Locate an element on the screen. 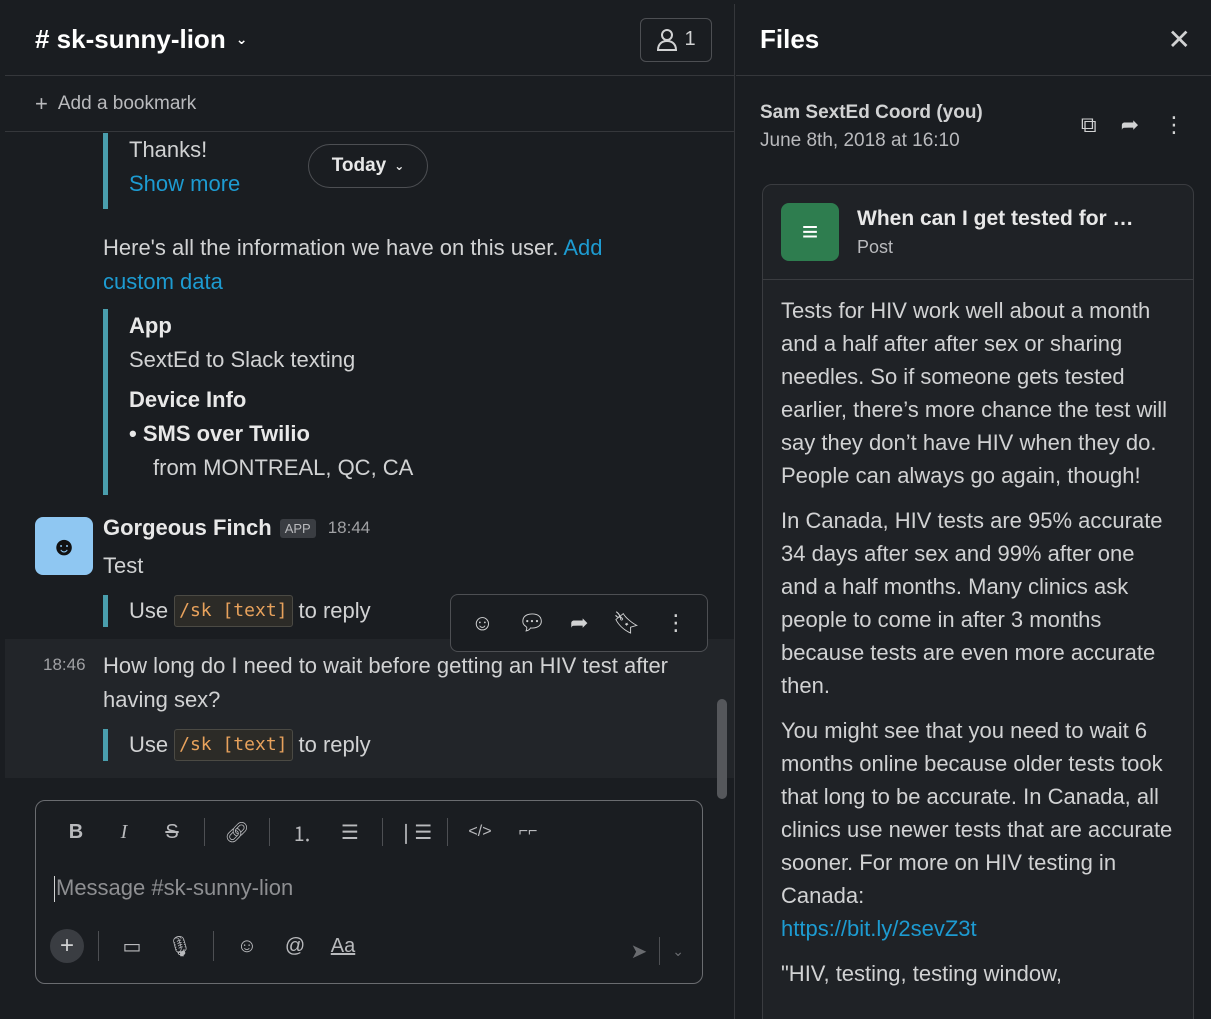 The height and width of the screenshot is (1019, 1211). date-label: Today is located at coordinates (359, 165).